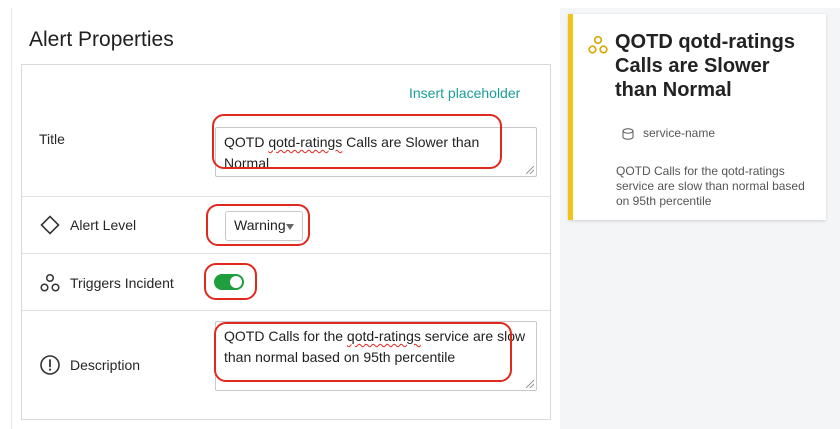  Describe the element at coordinates (305, 142) in the screenshot. I see `title-text-misspelled: qotd-ratings` at that location.